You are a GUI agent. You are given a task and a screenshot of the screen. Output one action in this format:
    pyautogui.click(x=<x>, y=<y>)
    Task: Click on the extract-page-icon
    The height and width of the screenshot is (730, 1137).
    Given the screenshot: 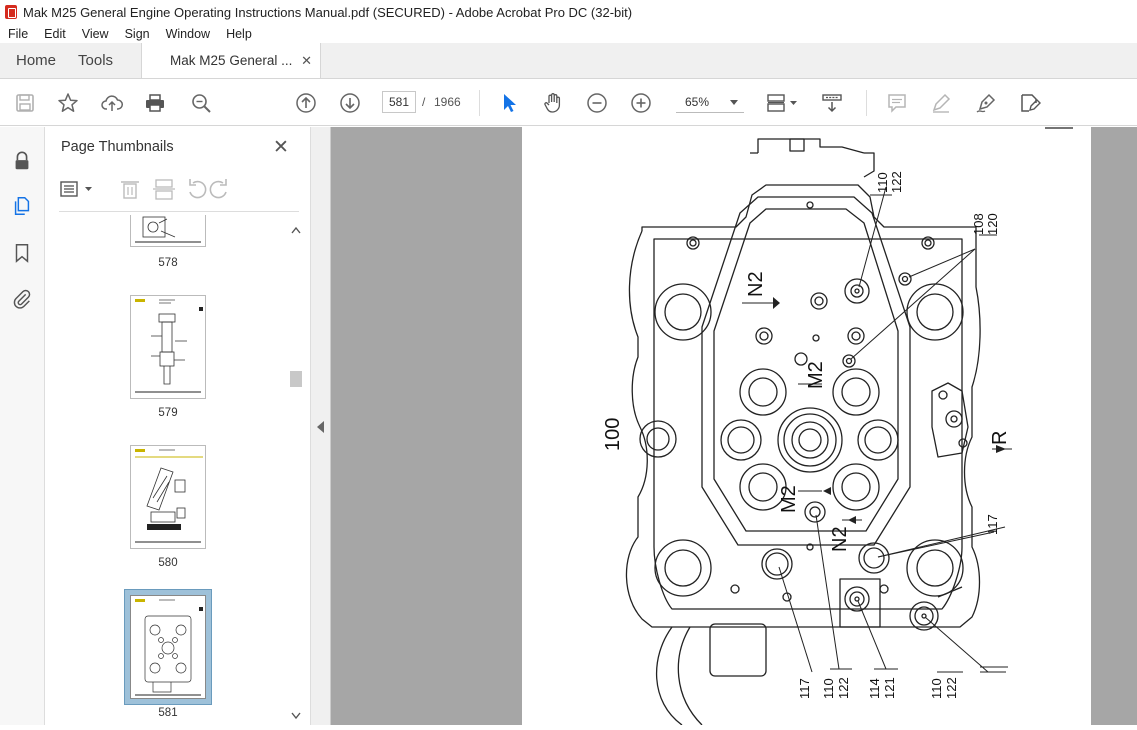 What is the action you would take?
    pyautogui.click(x=164, y=189)
    